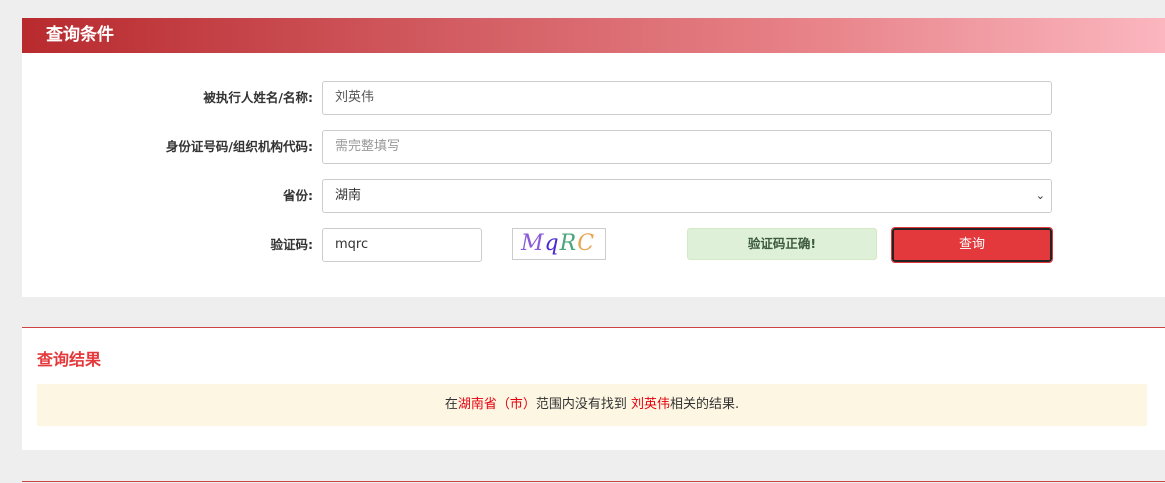 The image size is (1165, 483). What do you see at coordinates (972, 245) in the screenshot?
I see `search-button: 查询` at bounding box center [972, 245].